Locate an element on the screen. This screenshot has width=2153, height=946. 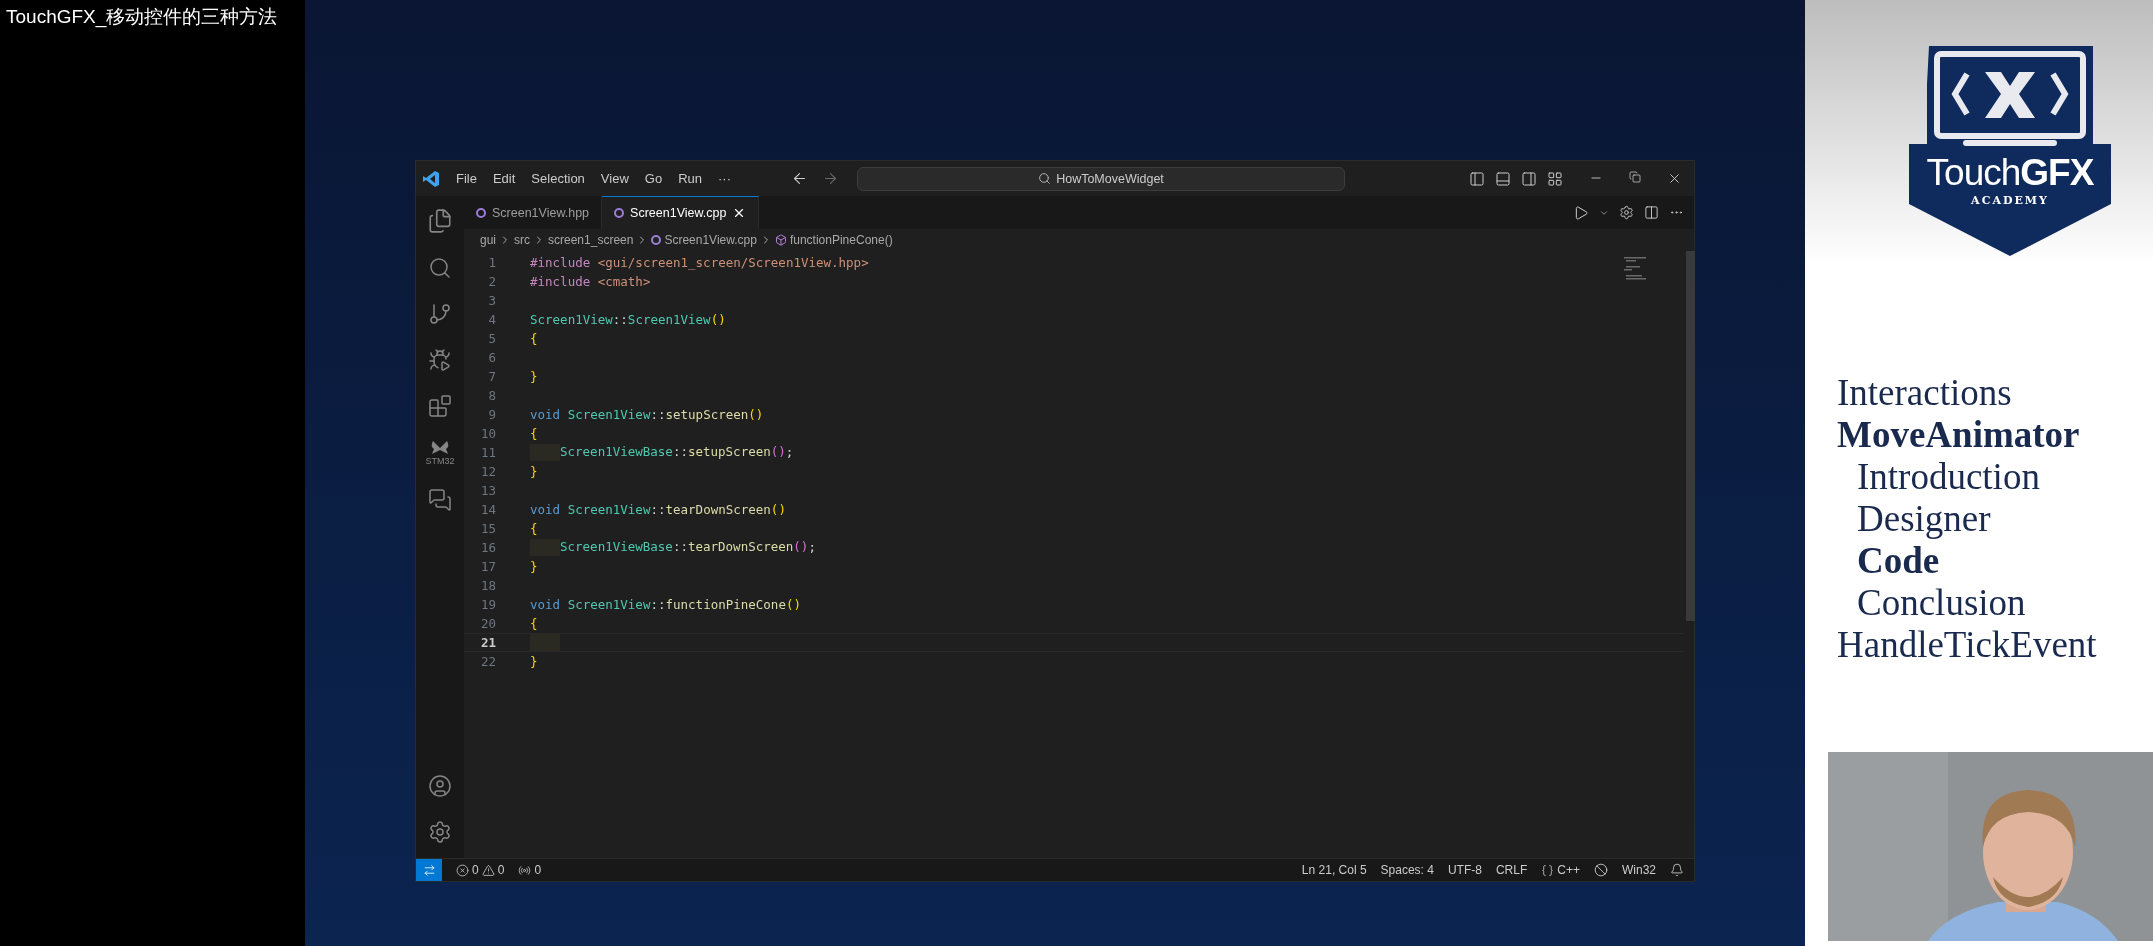
run-icon is located at coordinates (1581, 212).